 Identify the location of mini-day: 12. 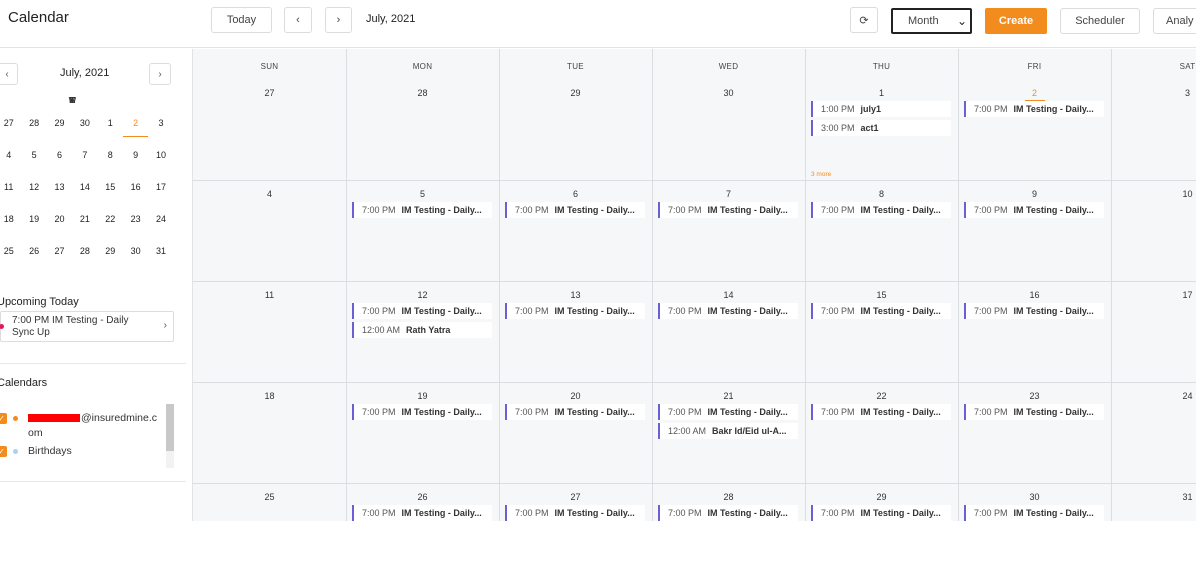
(33, 187).